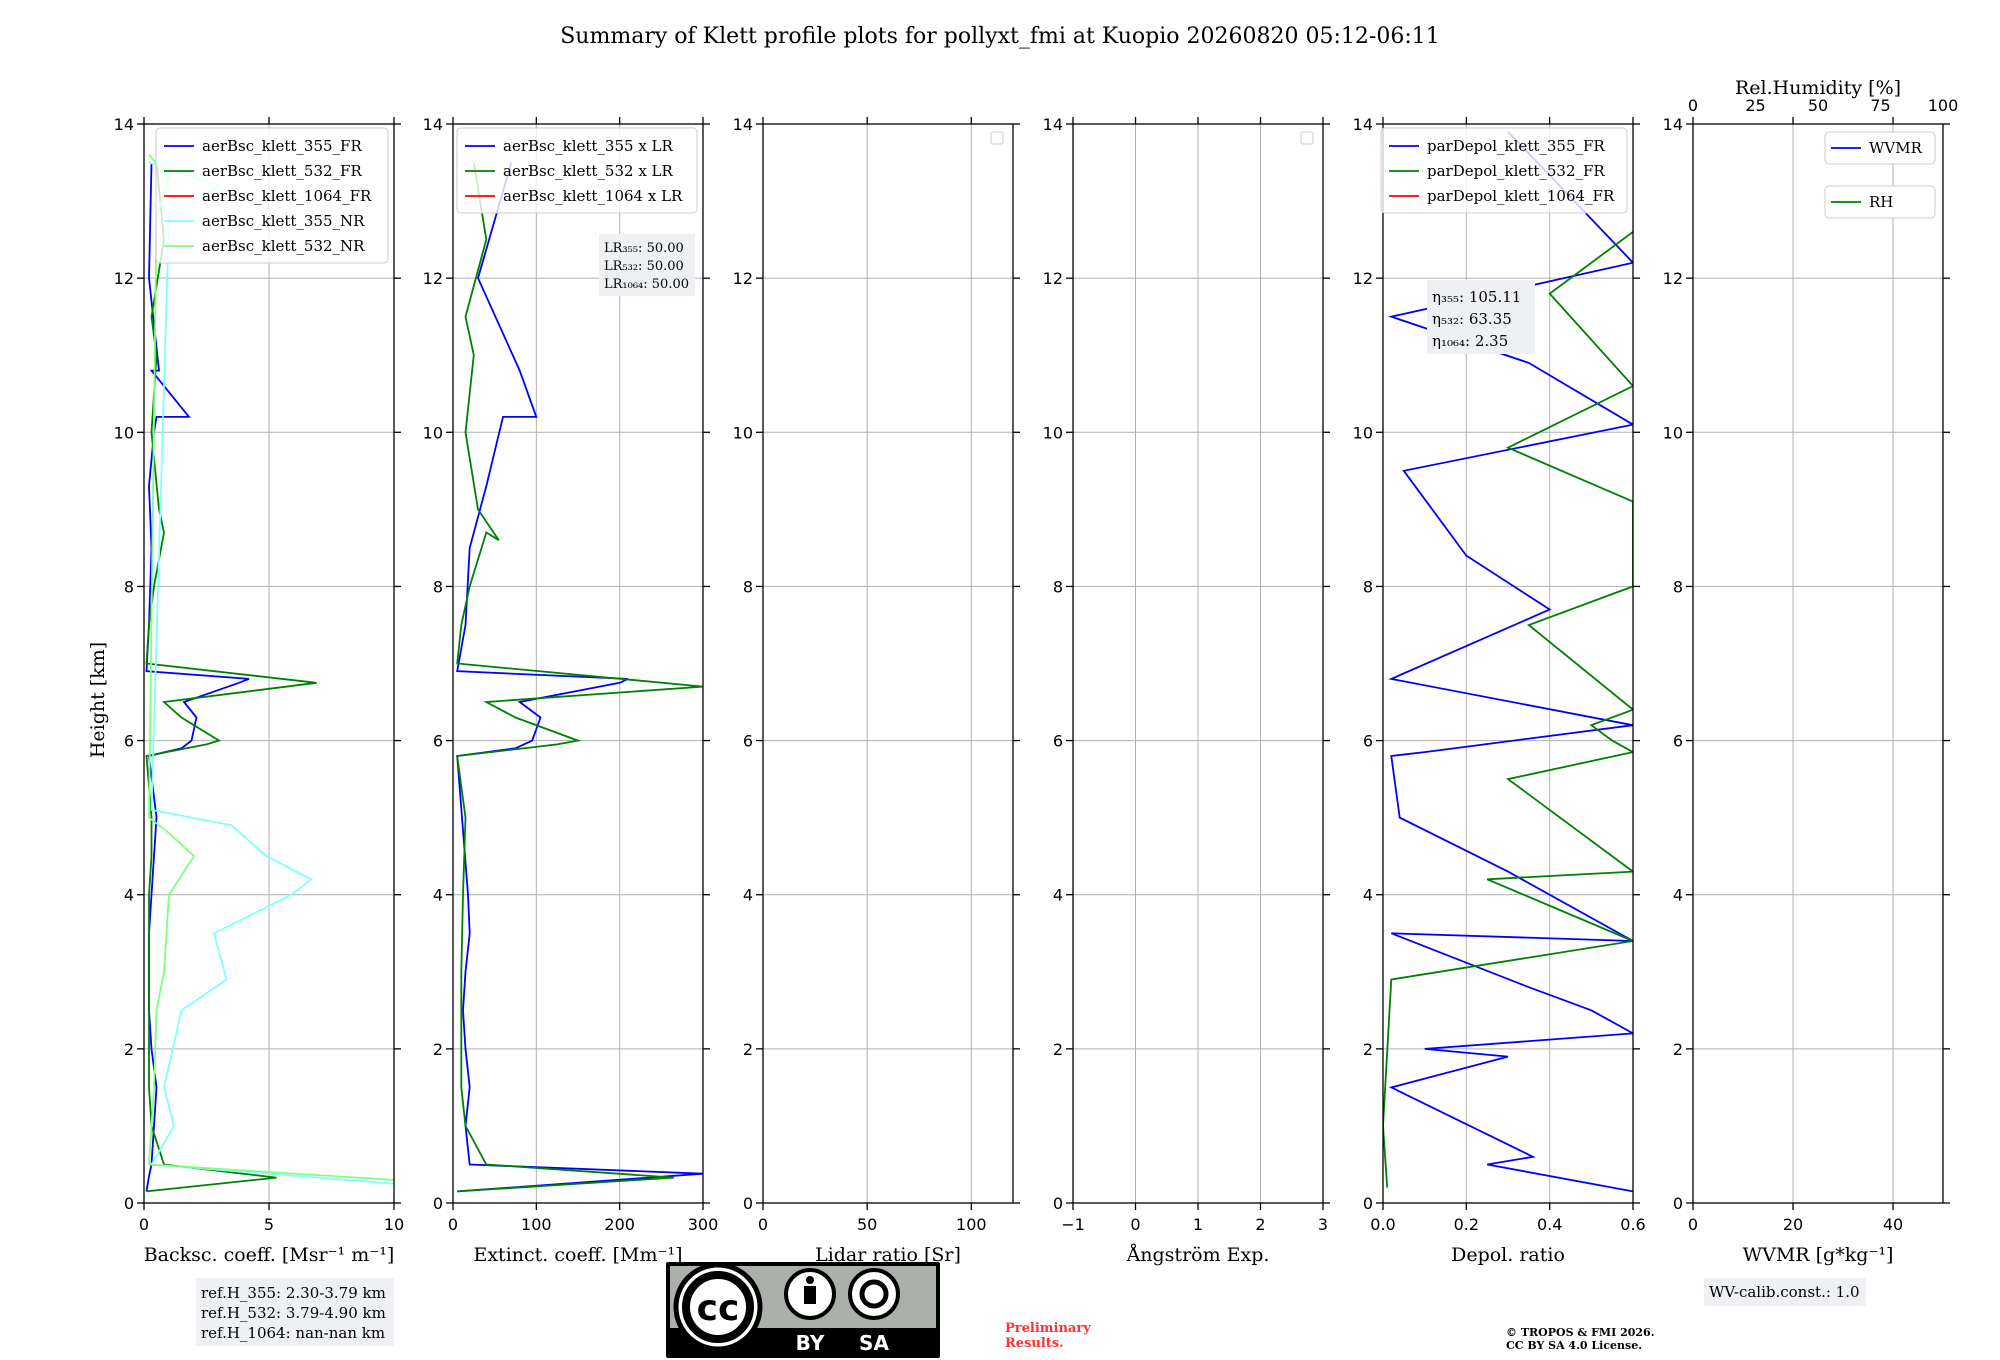  I want to click on legend-label: parDepol_klett_1064_FR, so click(1521, 196).